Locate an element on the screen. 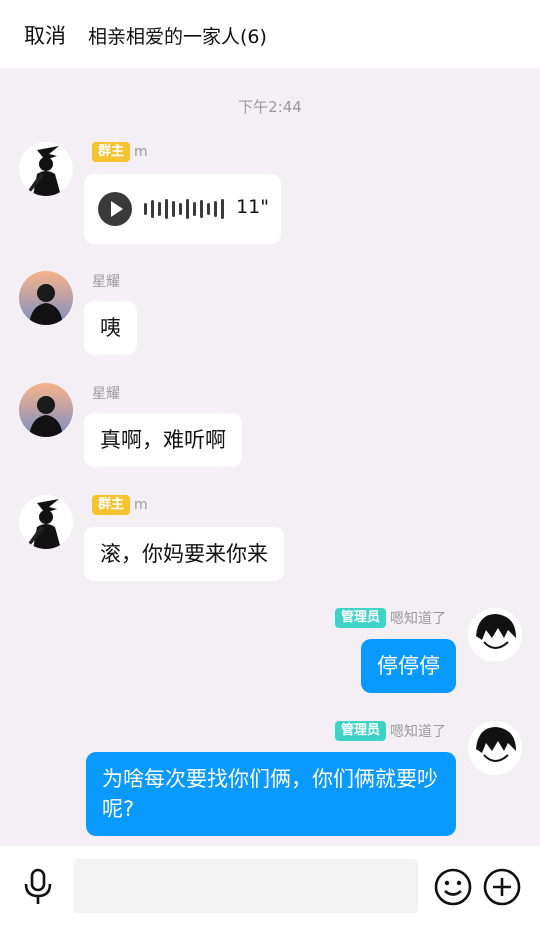 The height and width of the screenshot is (927, 540). waveform-icon is located at coordinates (184, 209).